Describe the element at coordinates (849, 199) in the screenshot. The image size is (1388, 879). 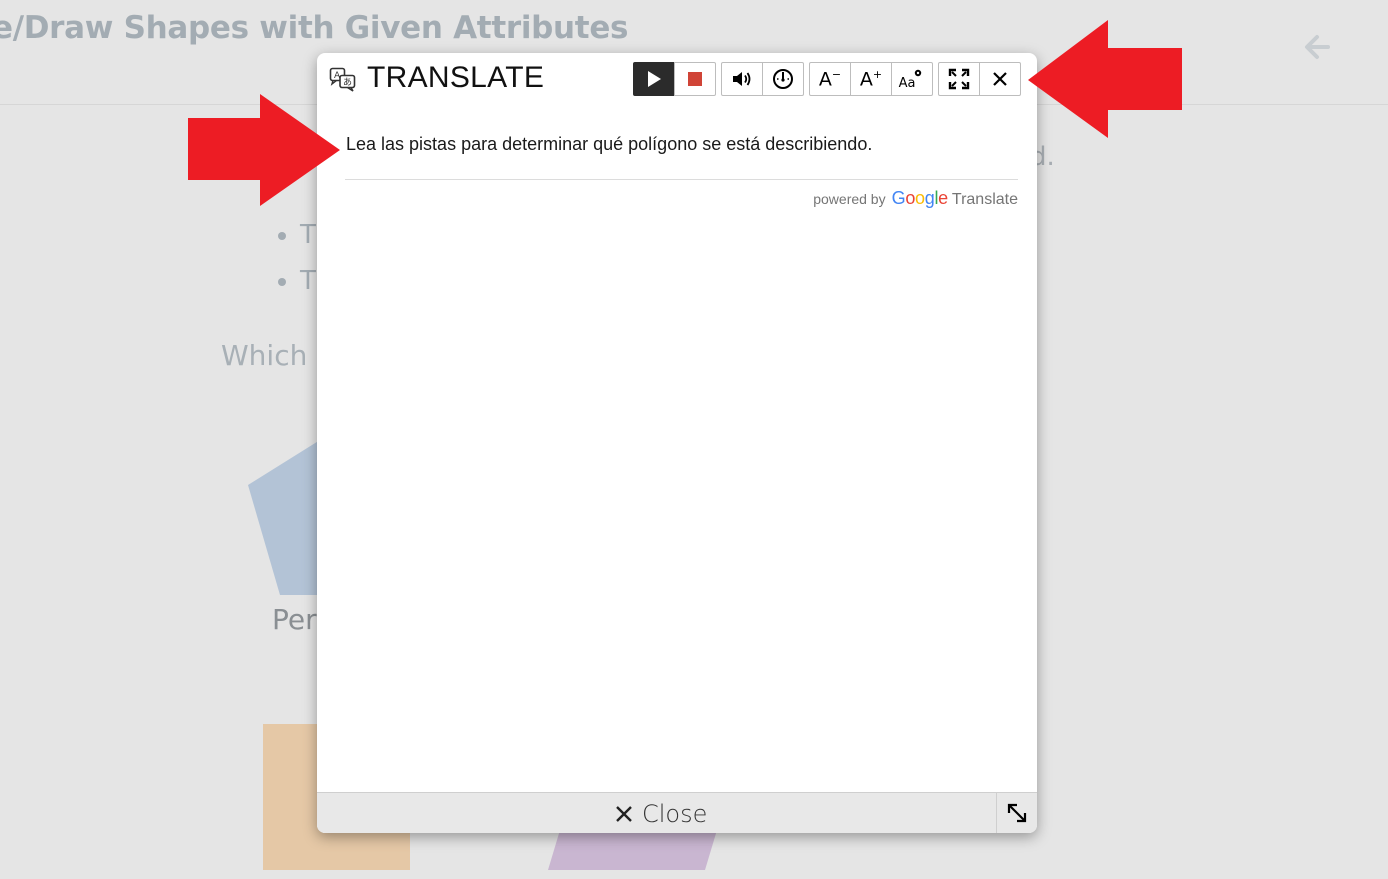
I see `powered-by-label: powered by` at that location.